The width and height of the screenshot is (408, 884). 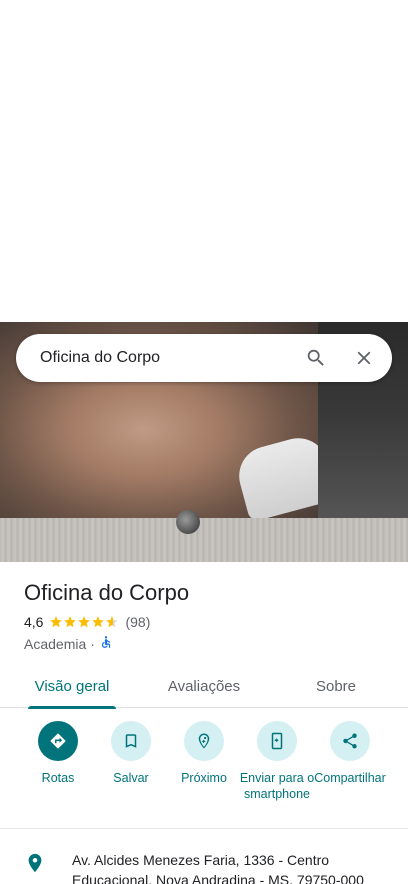 I want to click on rating-value: 4,6, so click(x=34, y=622).